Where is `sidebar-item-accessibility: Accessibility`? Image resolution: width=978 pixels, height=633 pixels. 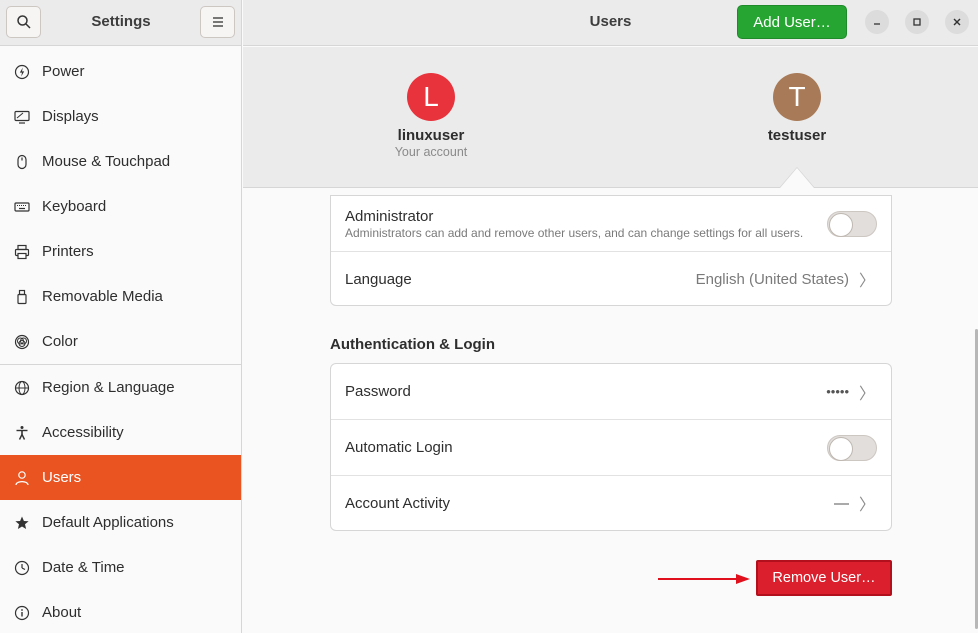
sidebar-item-accessibility: Accessibility is located at coordinates (120, 432).